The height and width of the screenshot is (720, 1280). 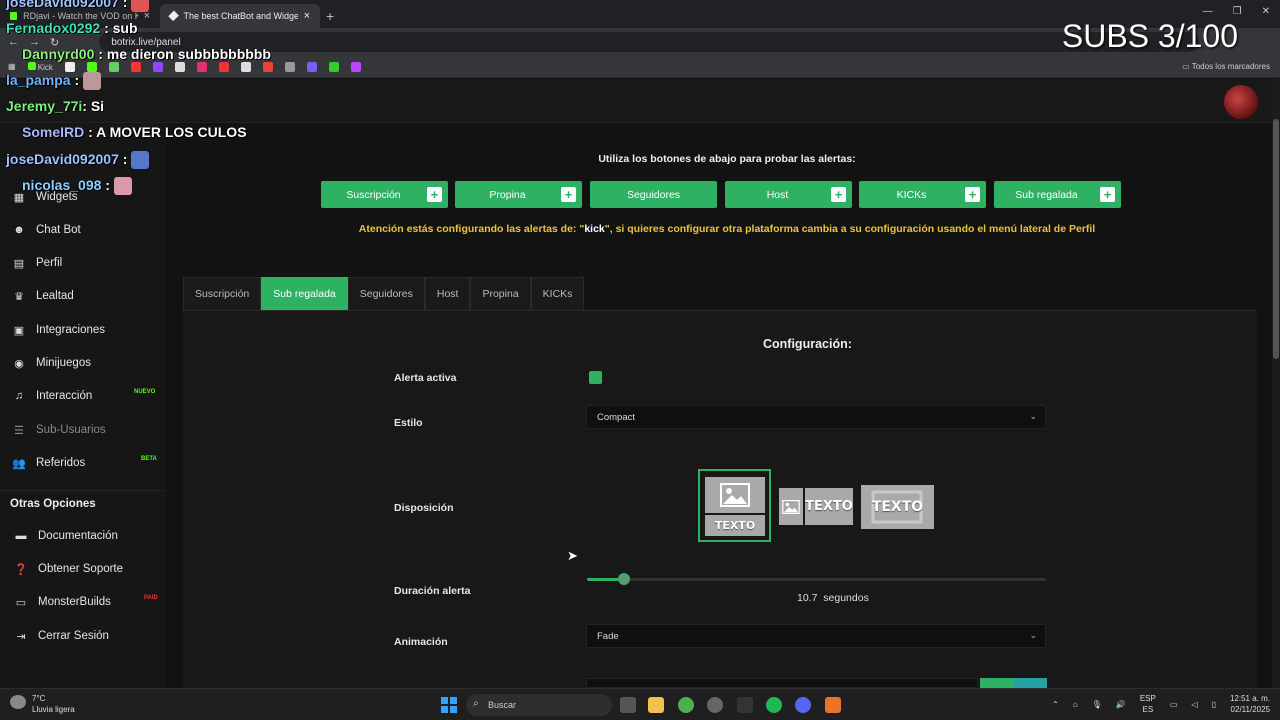 What do you see at coordinates (1226, 66) in the screenshot?
I see `all-bookmarks: ▭ Todos los marcadores` at bounding box center [1226, 66].